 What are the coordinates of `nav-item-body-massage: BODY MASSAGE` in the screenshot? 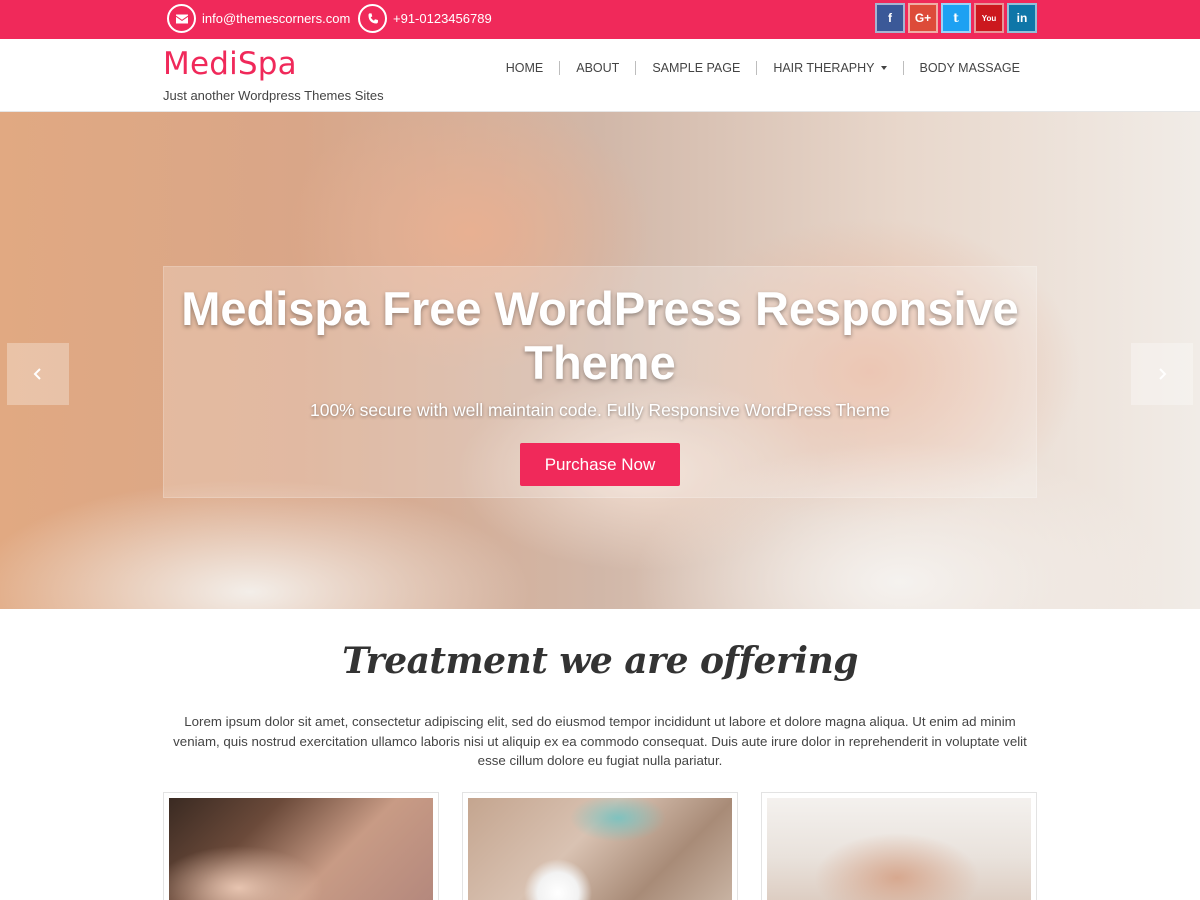 It's located at (970, 68).